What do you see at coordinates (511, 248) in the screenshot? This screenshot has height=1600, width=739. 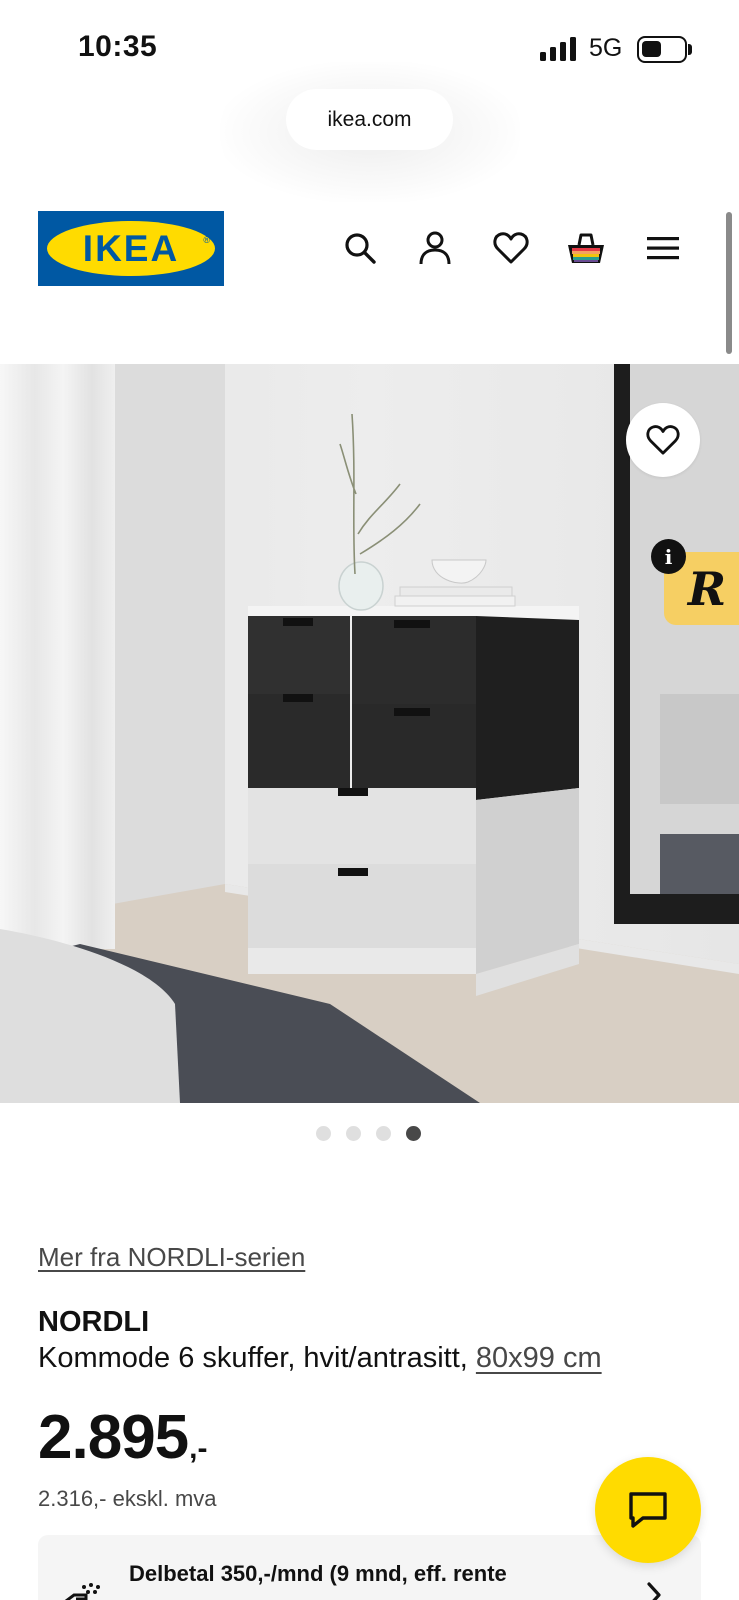 I see `wishlist-heart-icon` at bounding box center [511, 248].